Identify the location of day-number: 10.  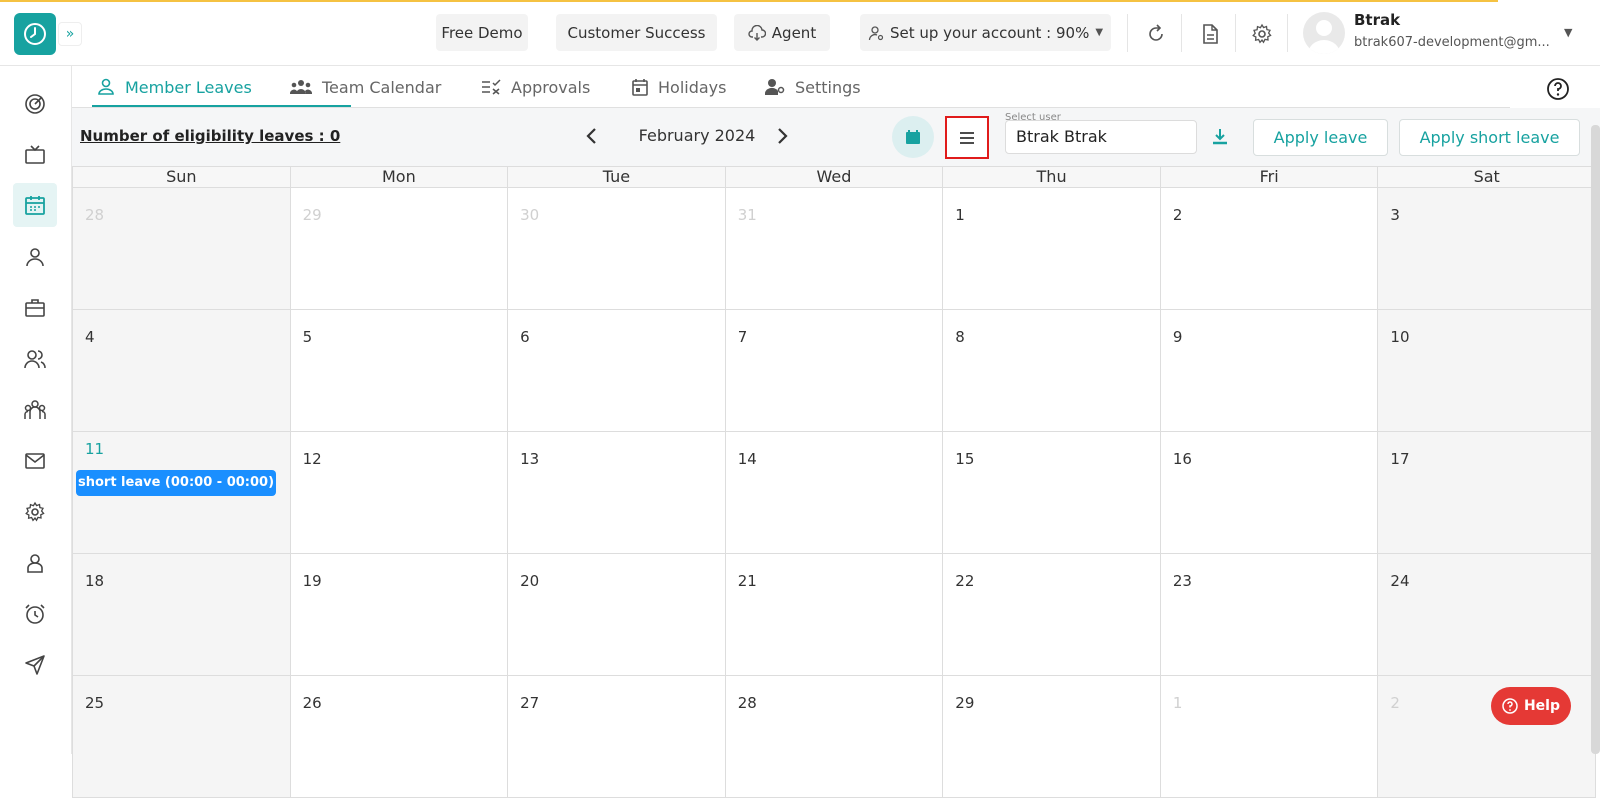
(1400, 337).